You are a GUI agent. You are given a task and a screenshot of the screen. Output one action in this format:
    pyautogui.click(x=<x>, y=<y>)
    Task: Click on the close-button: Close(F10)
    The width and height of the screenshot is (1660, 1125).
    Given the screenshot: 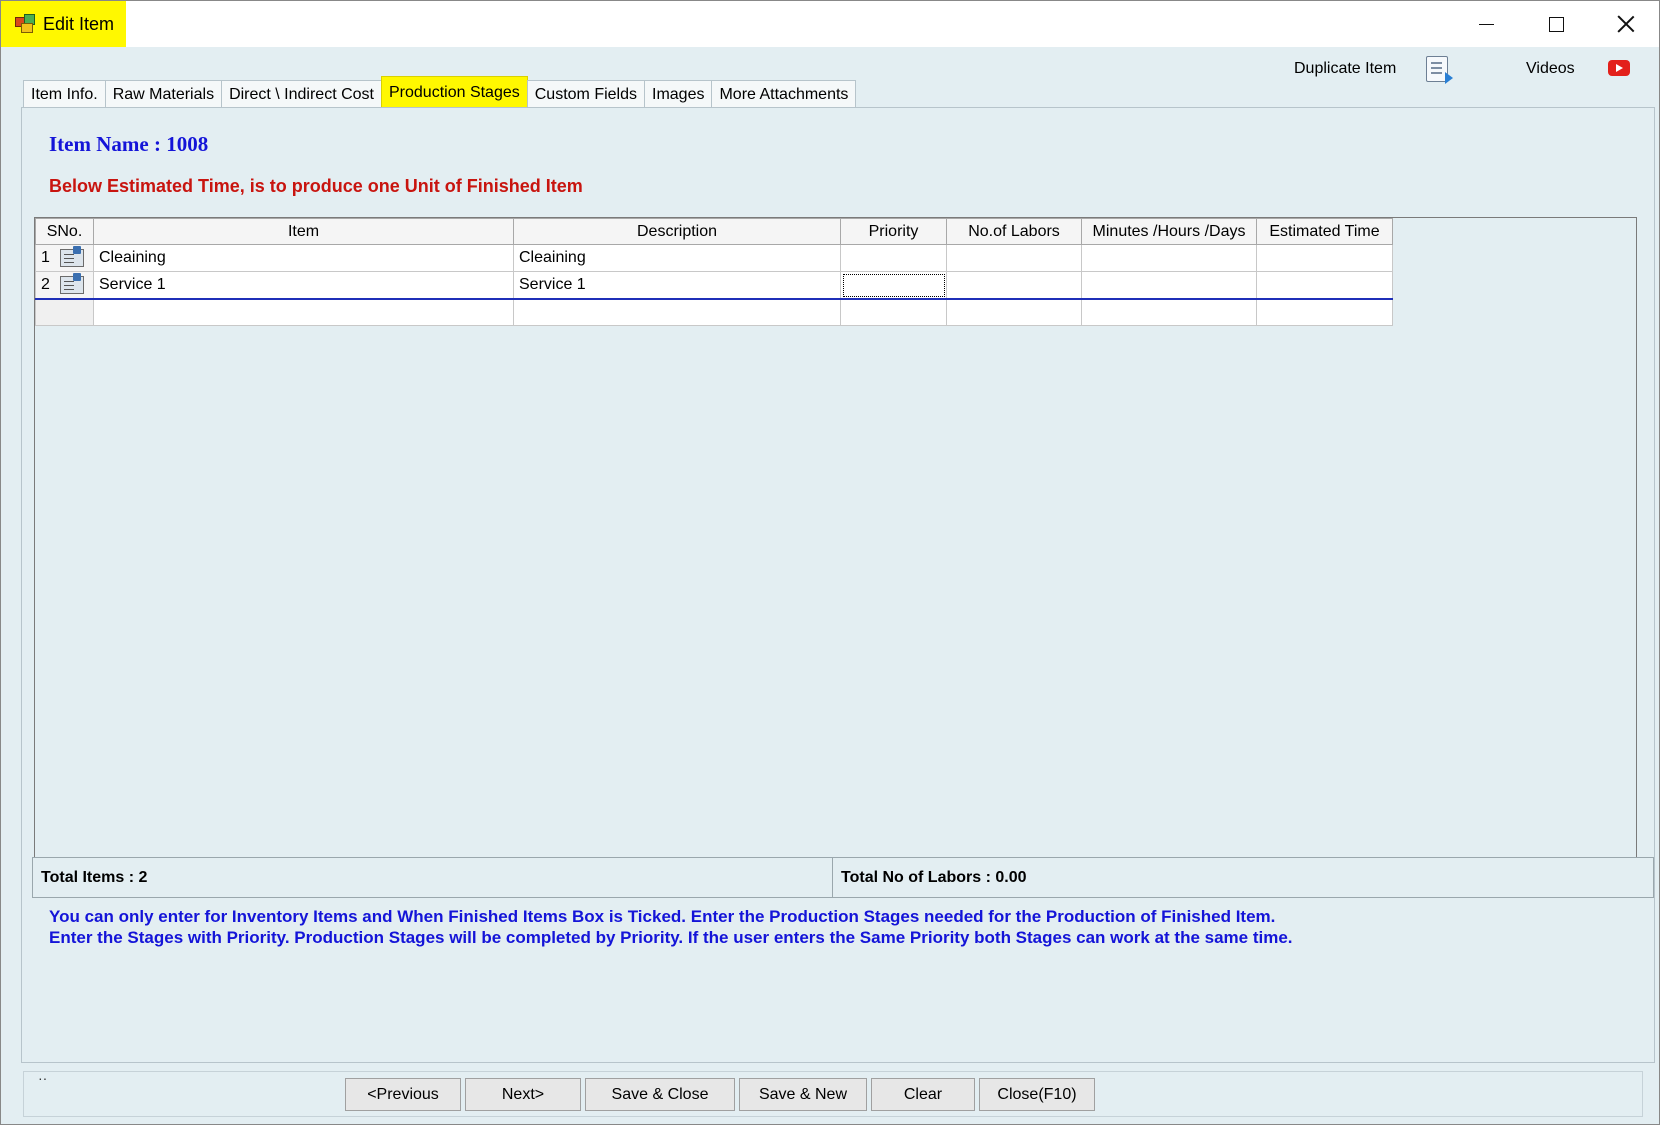 What is the action you would take?
    pyautogui.click(x=1037, y=1094)
    